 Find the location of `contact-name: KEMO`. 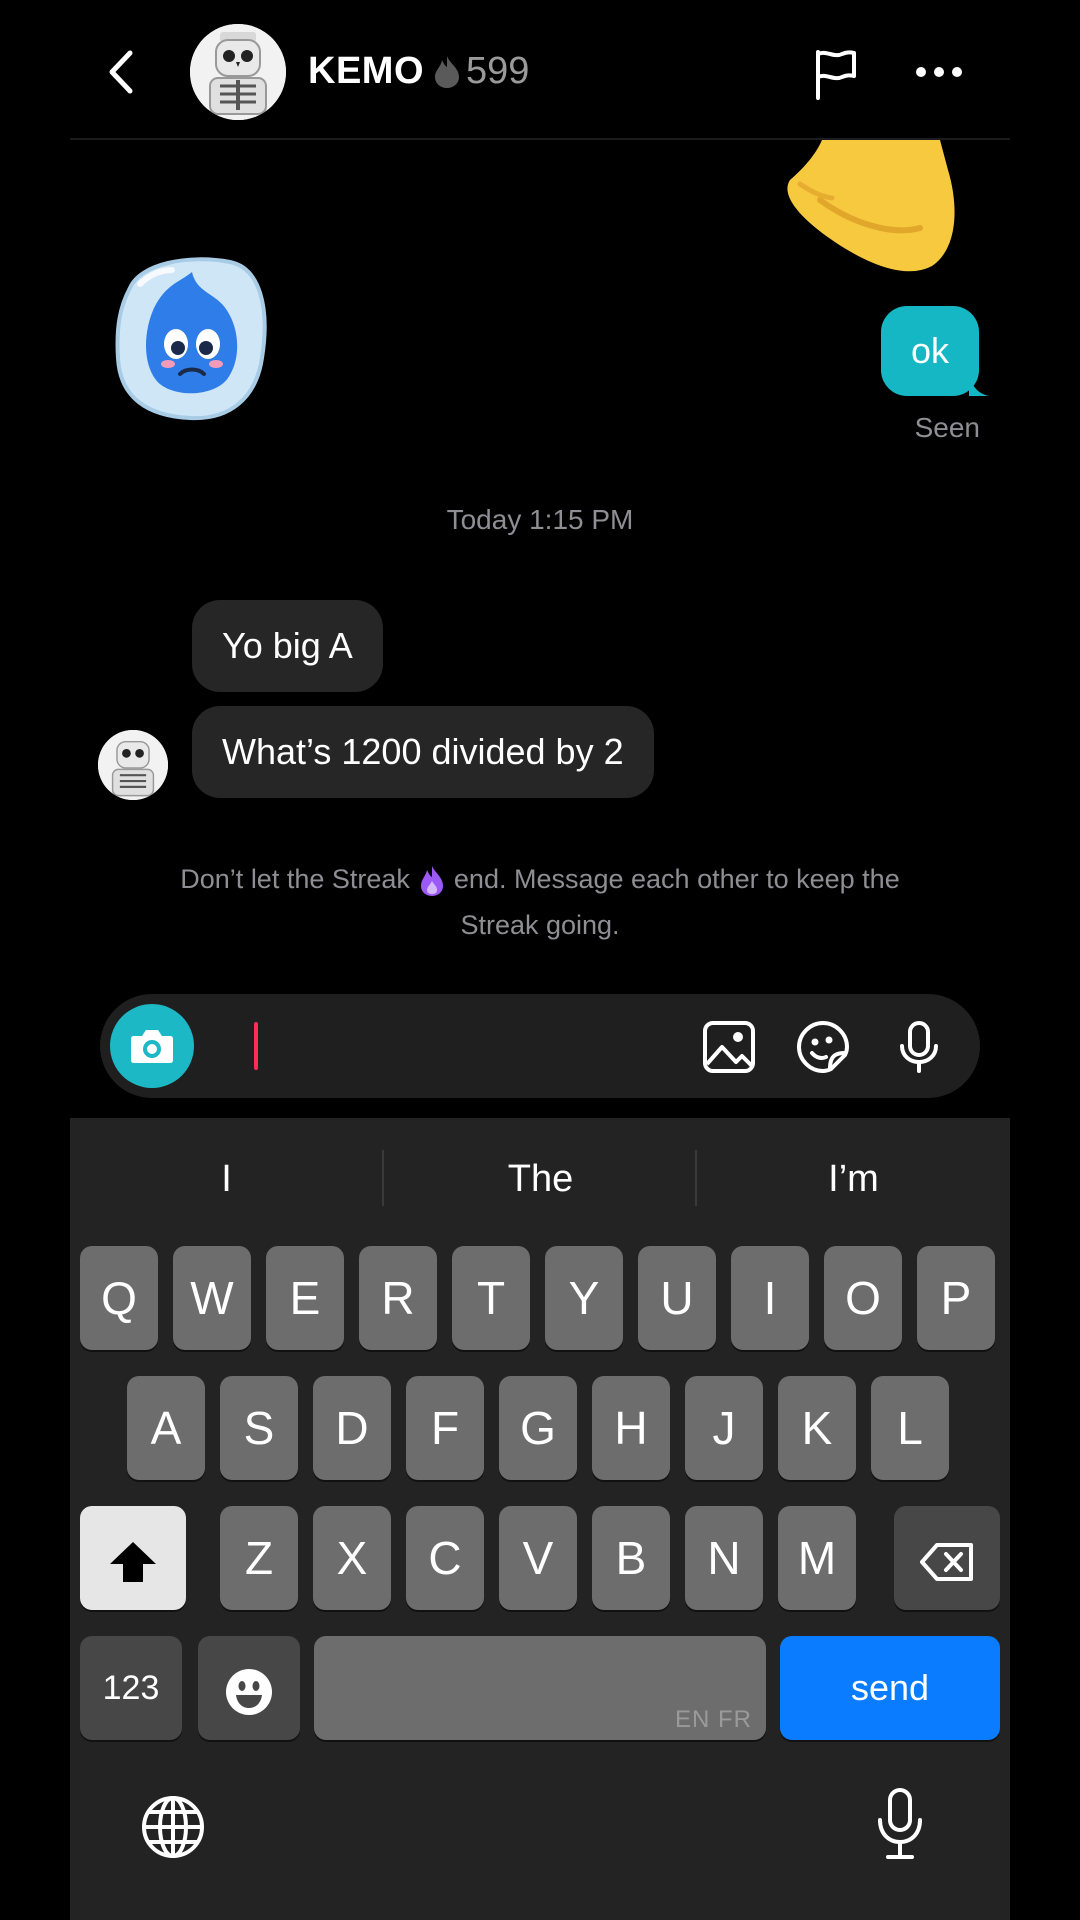

contact-name: KEMO is located at coordinates (366, 71).